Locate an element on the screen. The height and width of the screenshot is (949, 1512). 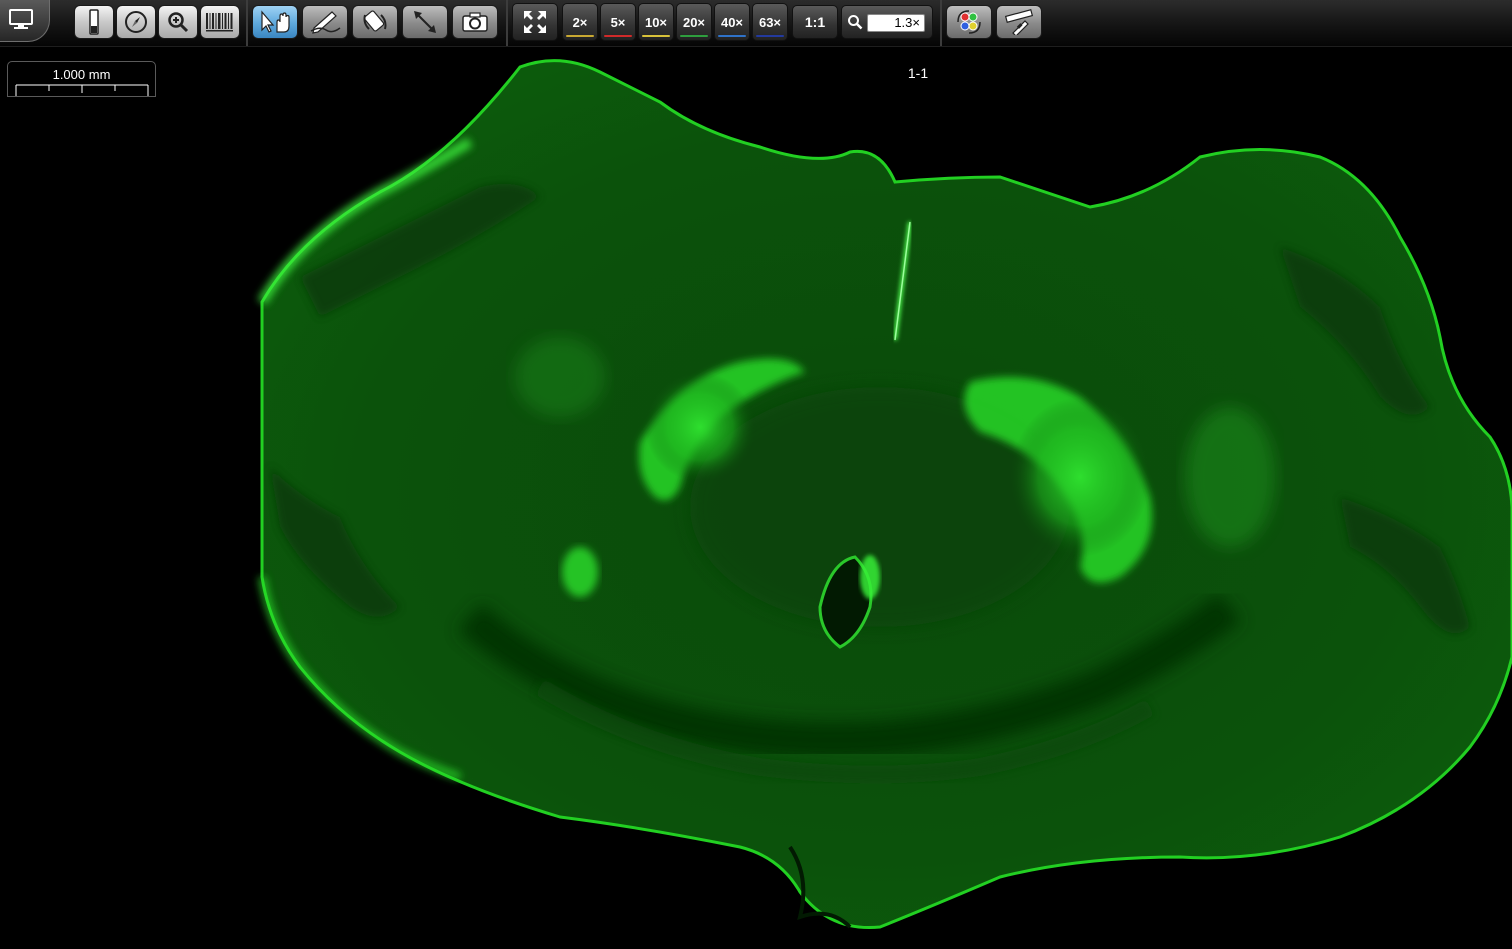
measure-icon is located at coordinates (425, 22).